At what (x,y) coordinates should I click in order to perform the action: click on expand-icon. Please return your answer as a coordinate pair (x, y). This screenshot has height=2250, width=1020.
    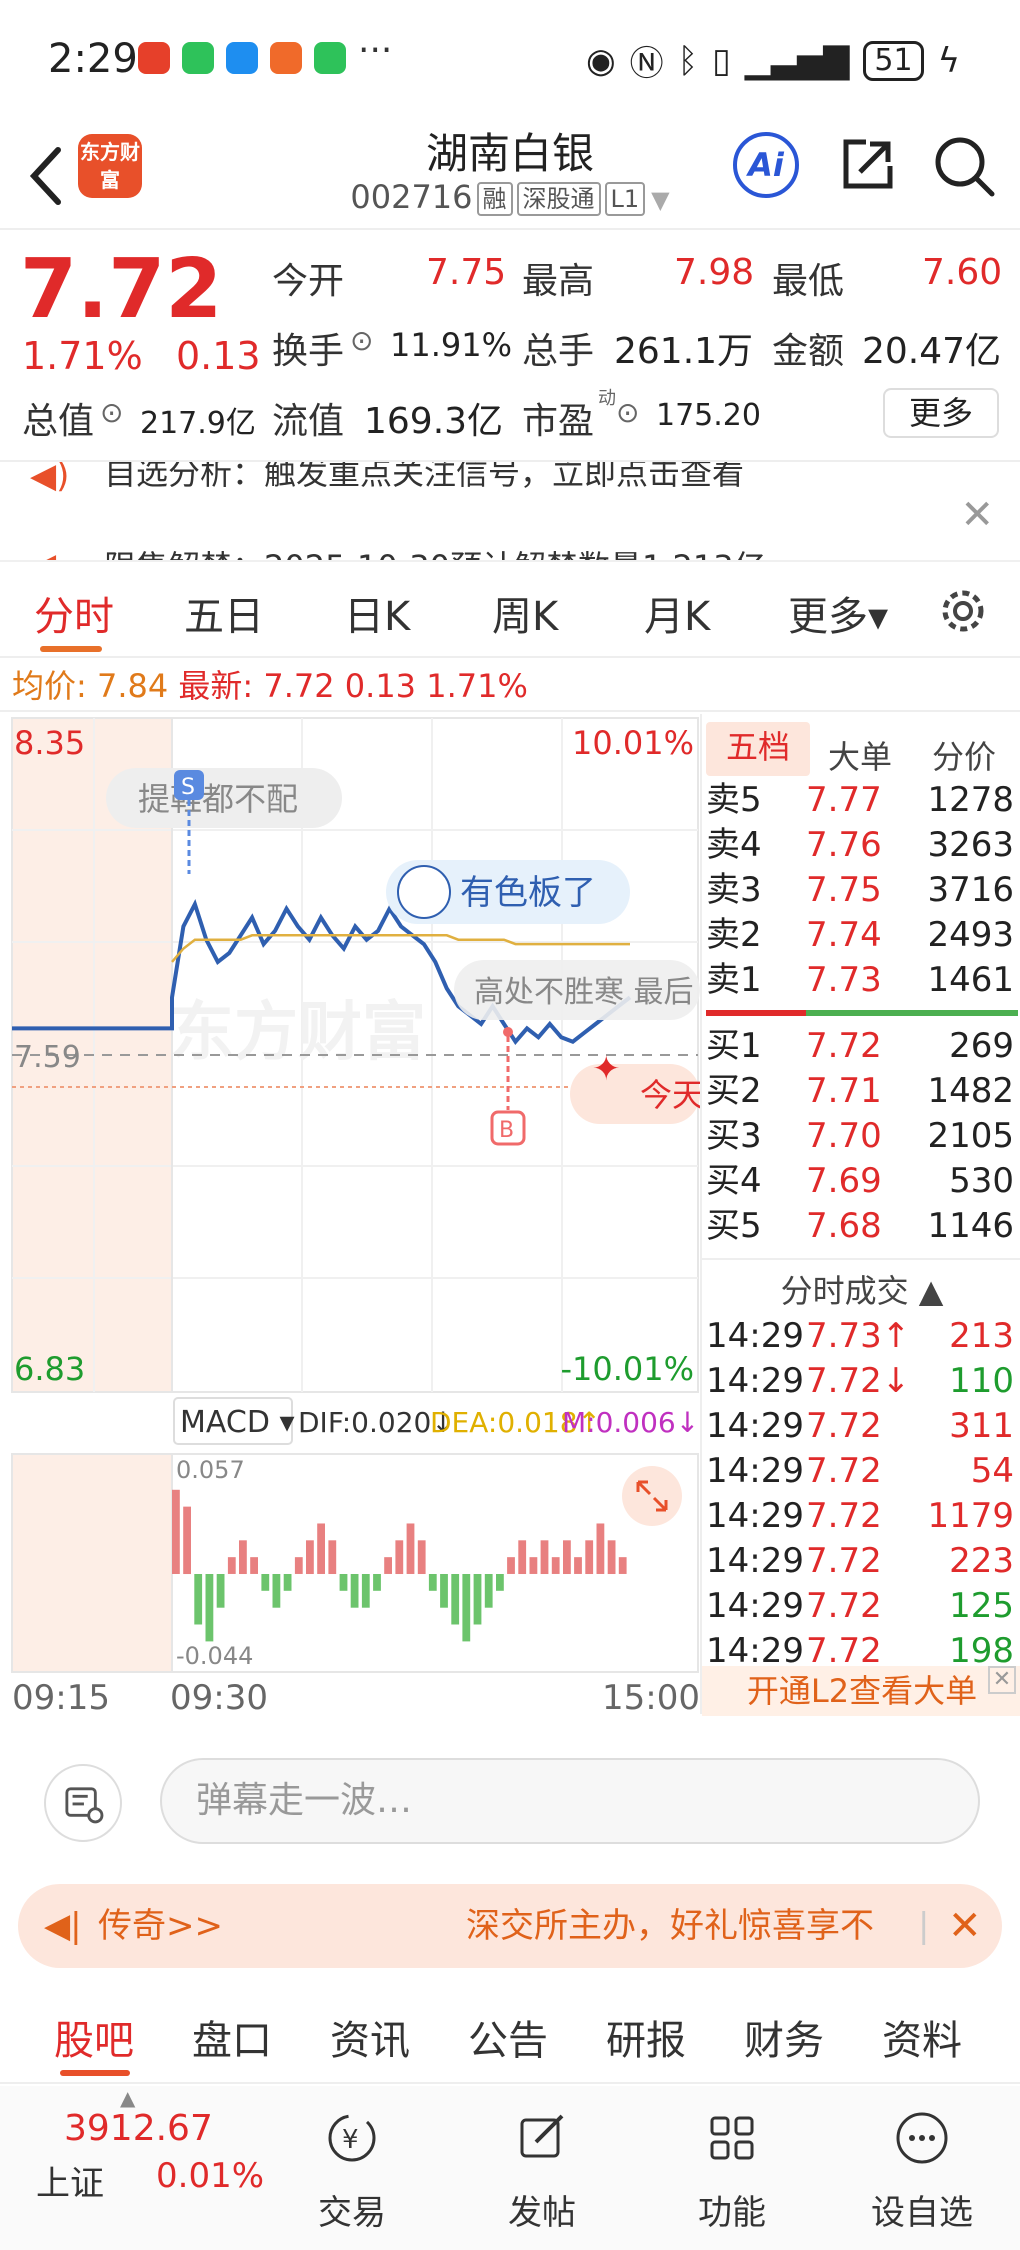
    Looking at the image, I should click on (652, 1496).